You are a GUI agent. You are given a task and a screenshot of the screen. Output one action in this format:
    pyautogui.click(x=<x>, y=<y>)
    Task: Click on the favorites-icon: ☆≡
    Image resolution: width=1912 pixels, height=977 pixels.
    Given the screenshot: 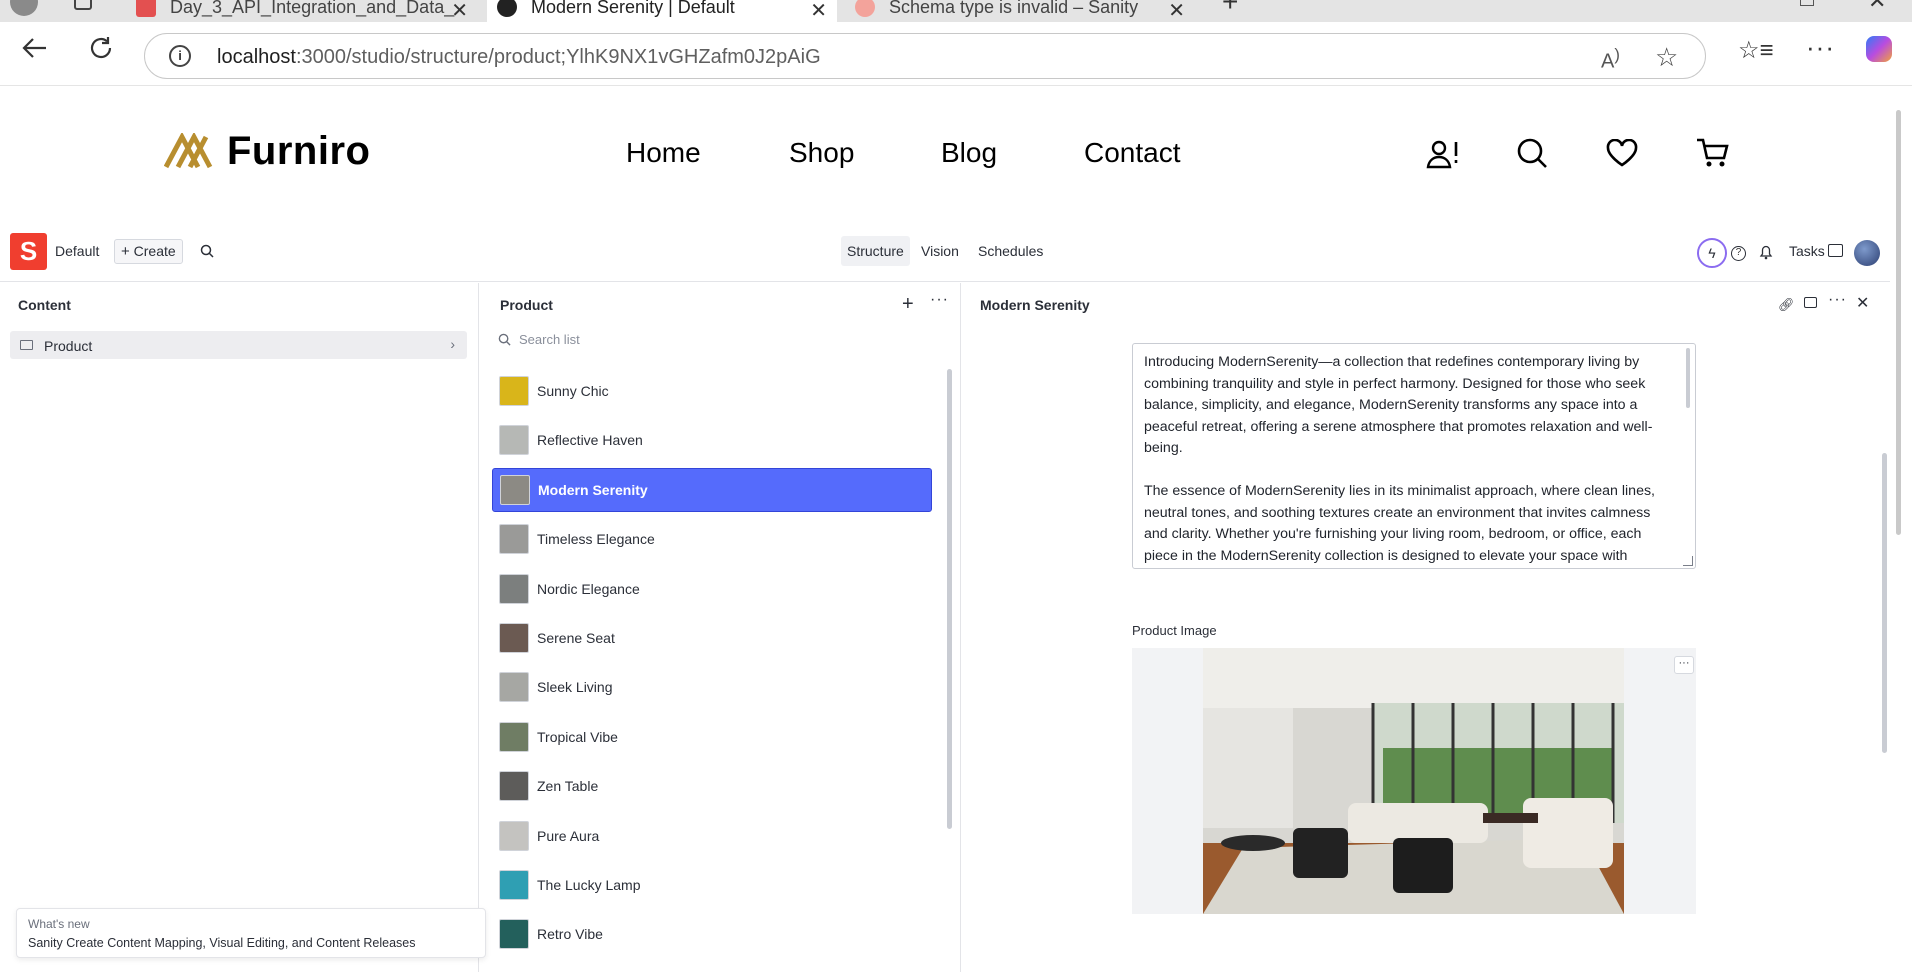 What is the action you would take?
    pyautogui.click(x=1756, y=50)
    